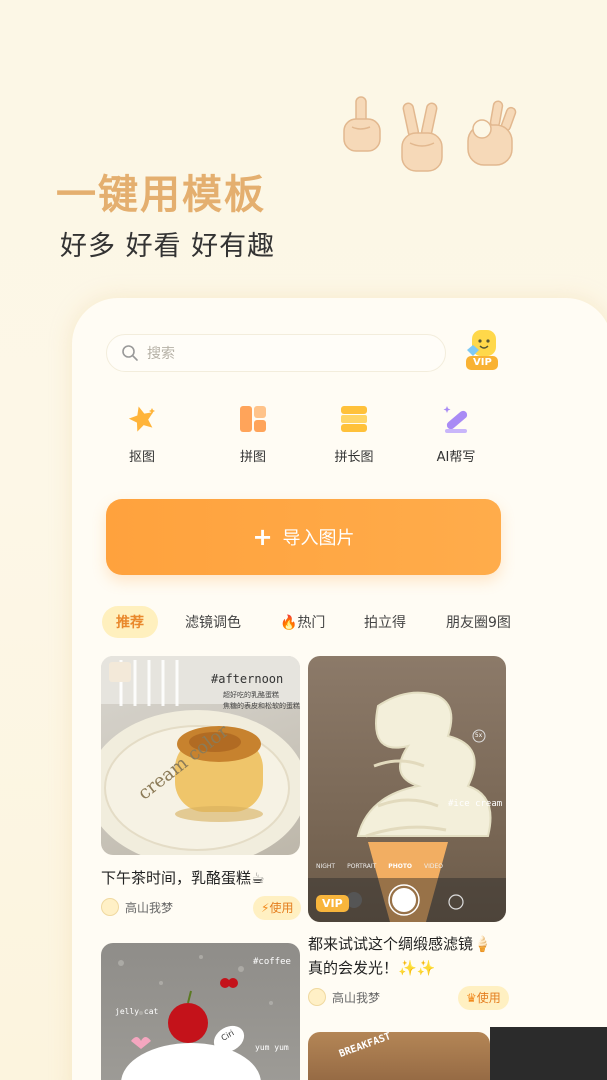  What do you see at coordinates (141, 419) in the screenshot?
I see `star-cutout-icon` at bounding box center [141, 419].